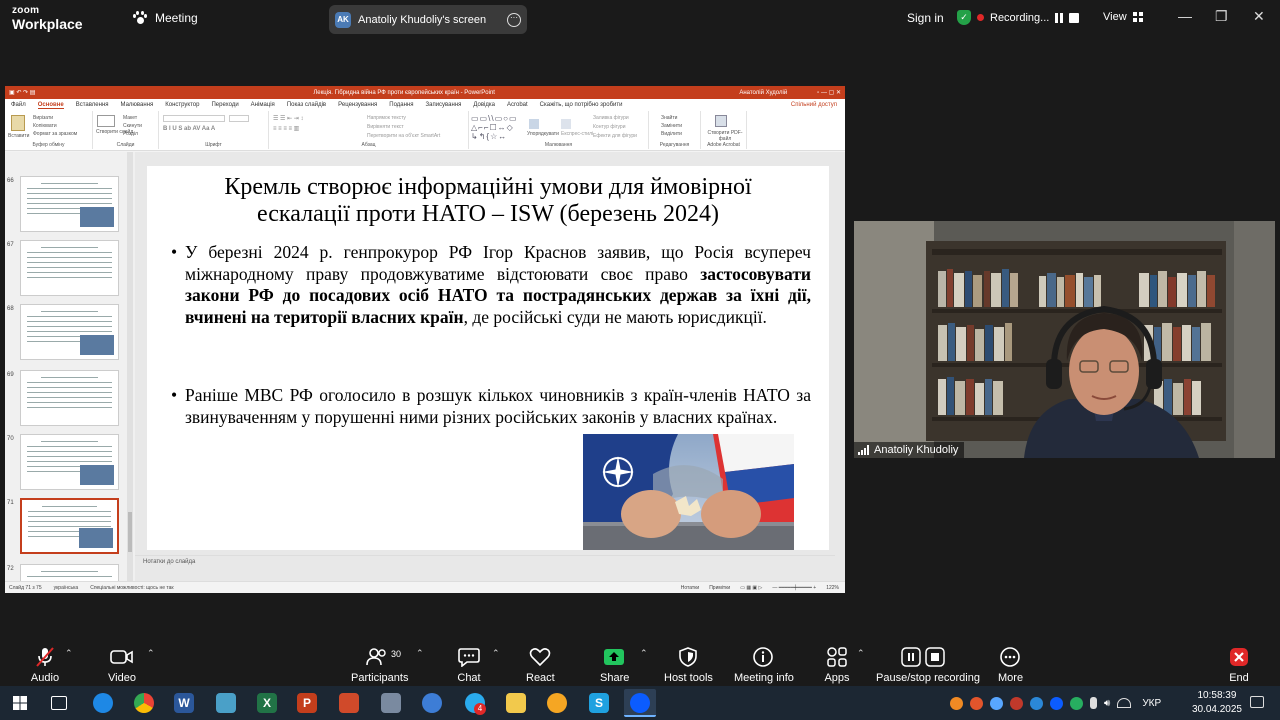 Image resolution: width=1280 pixels, height=720 pixels. Describe the element at coordinates (18, 105) in the screenshot. I see `ppt-tab: Файл` at that location.